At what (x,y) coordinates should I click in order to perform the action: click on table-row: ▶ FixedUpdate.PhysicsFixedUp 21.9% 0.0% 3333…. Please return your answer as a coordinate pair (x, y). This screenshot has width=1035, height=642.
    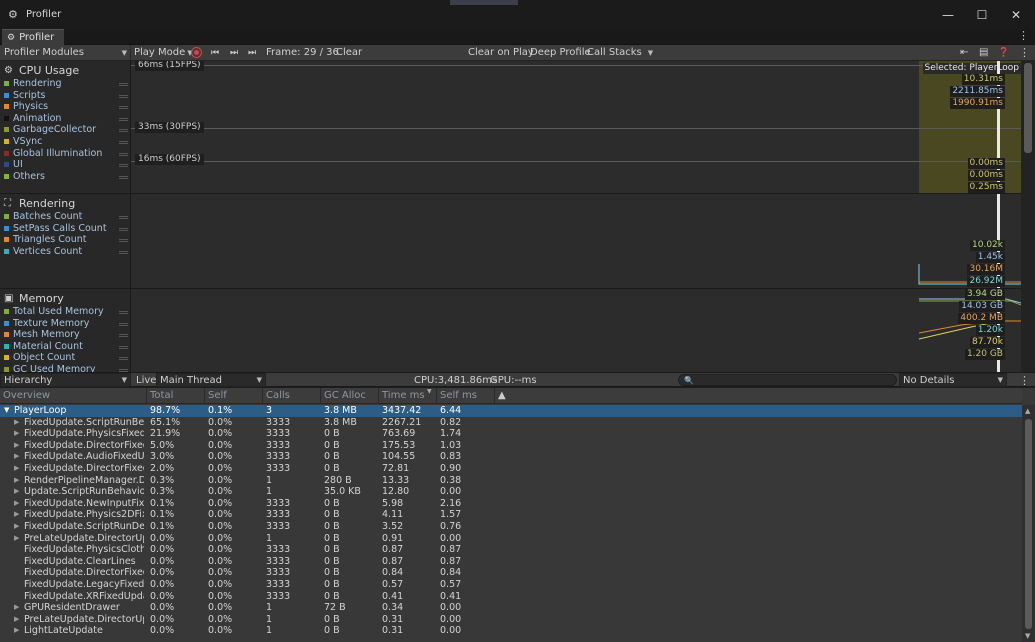
    Looking at the image, I should click on (511, 434).